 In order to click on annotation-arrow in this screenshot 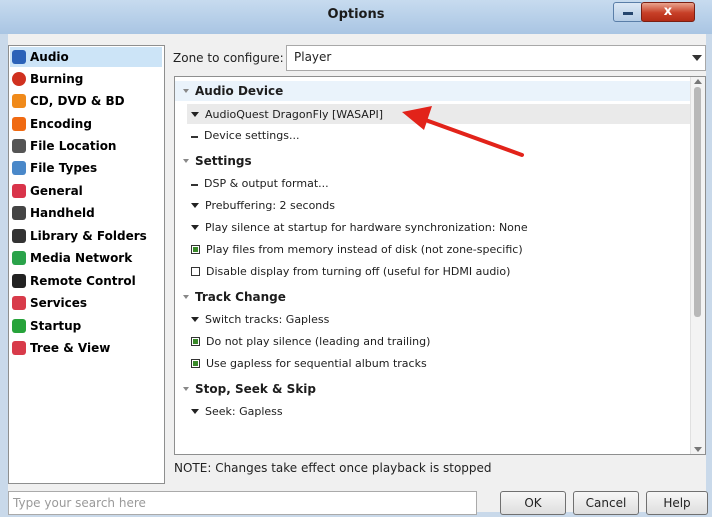, I will do `click(463, 131)`.